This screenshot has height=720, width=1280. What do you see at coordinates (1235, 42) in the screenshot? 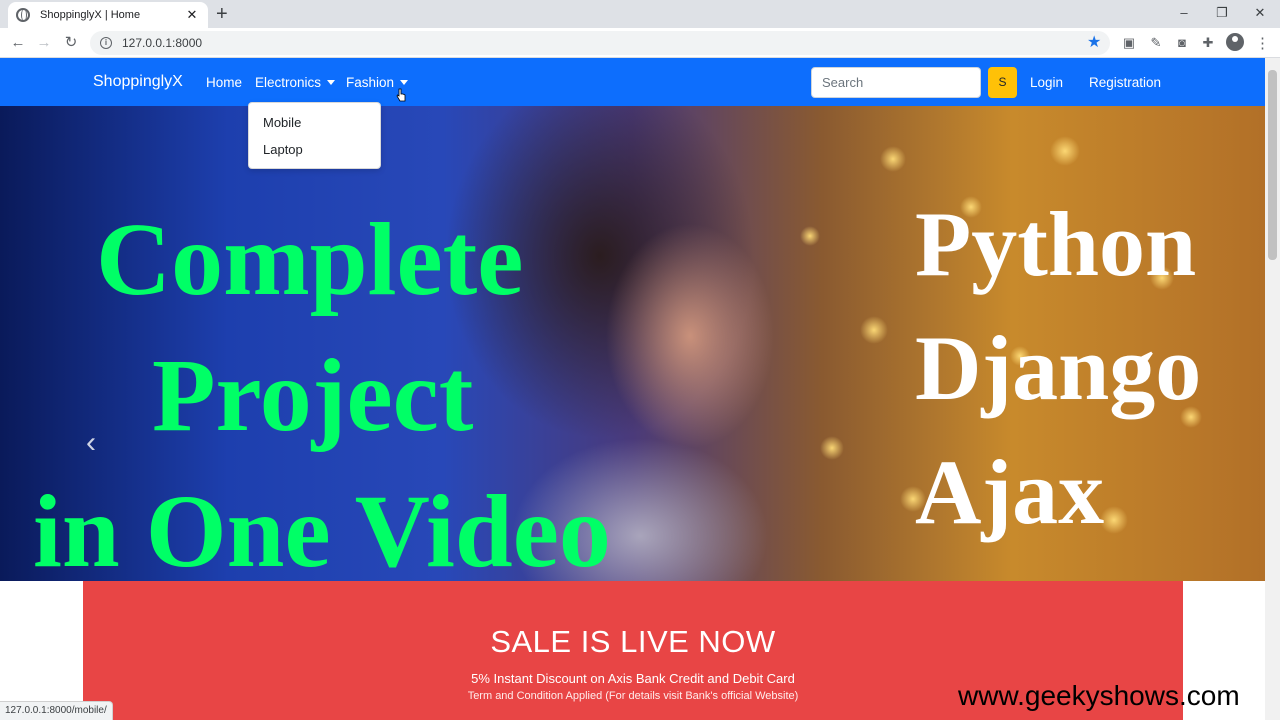
I see `profile-avatar-icon` at bounding box center [1235, 42].